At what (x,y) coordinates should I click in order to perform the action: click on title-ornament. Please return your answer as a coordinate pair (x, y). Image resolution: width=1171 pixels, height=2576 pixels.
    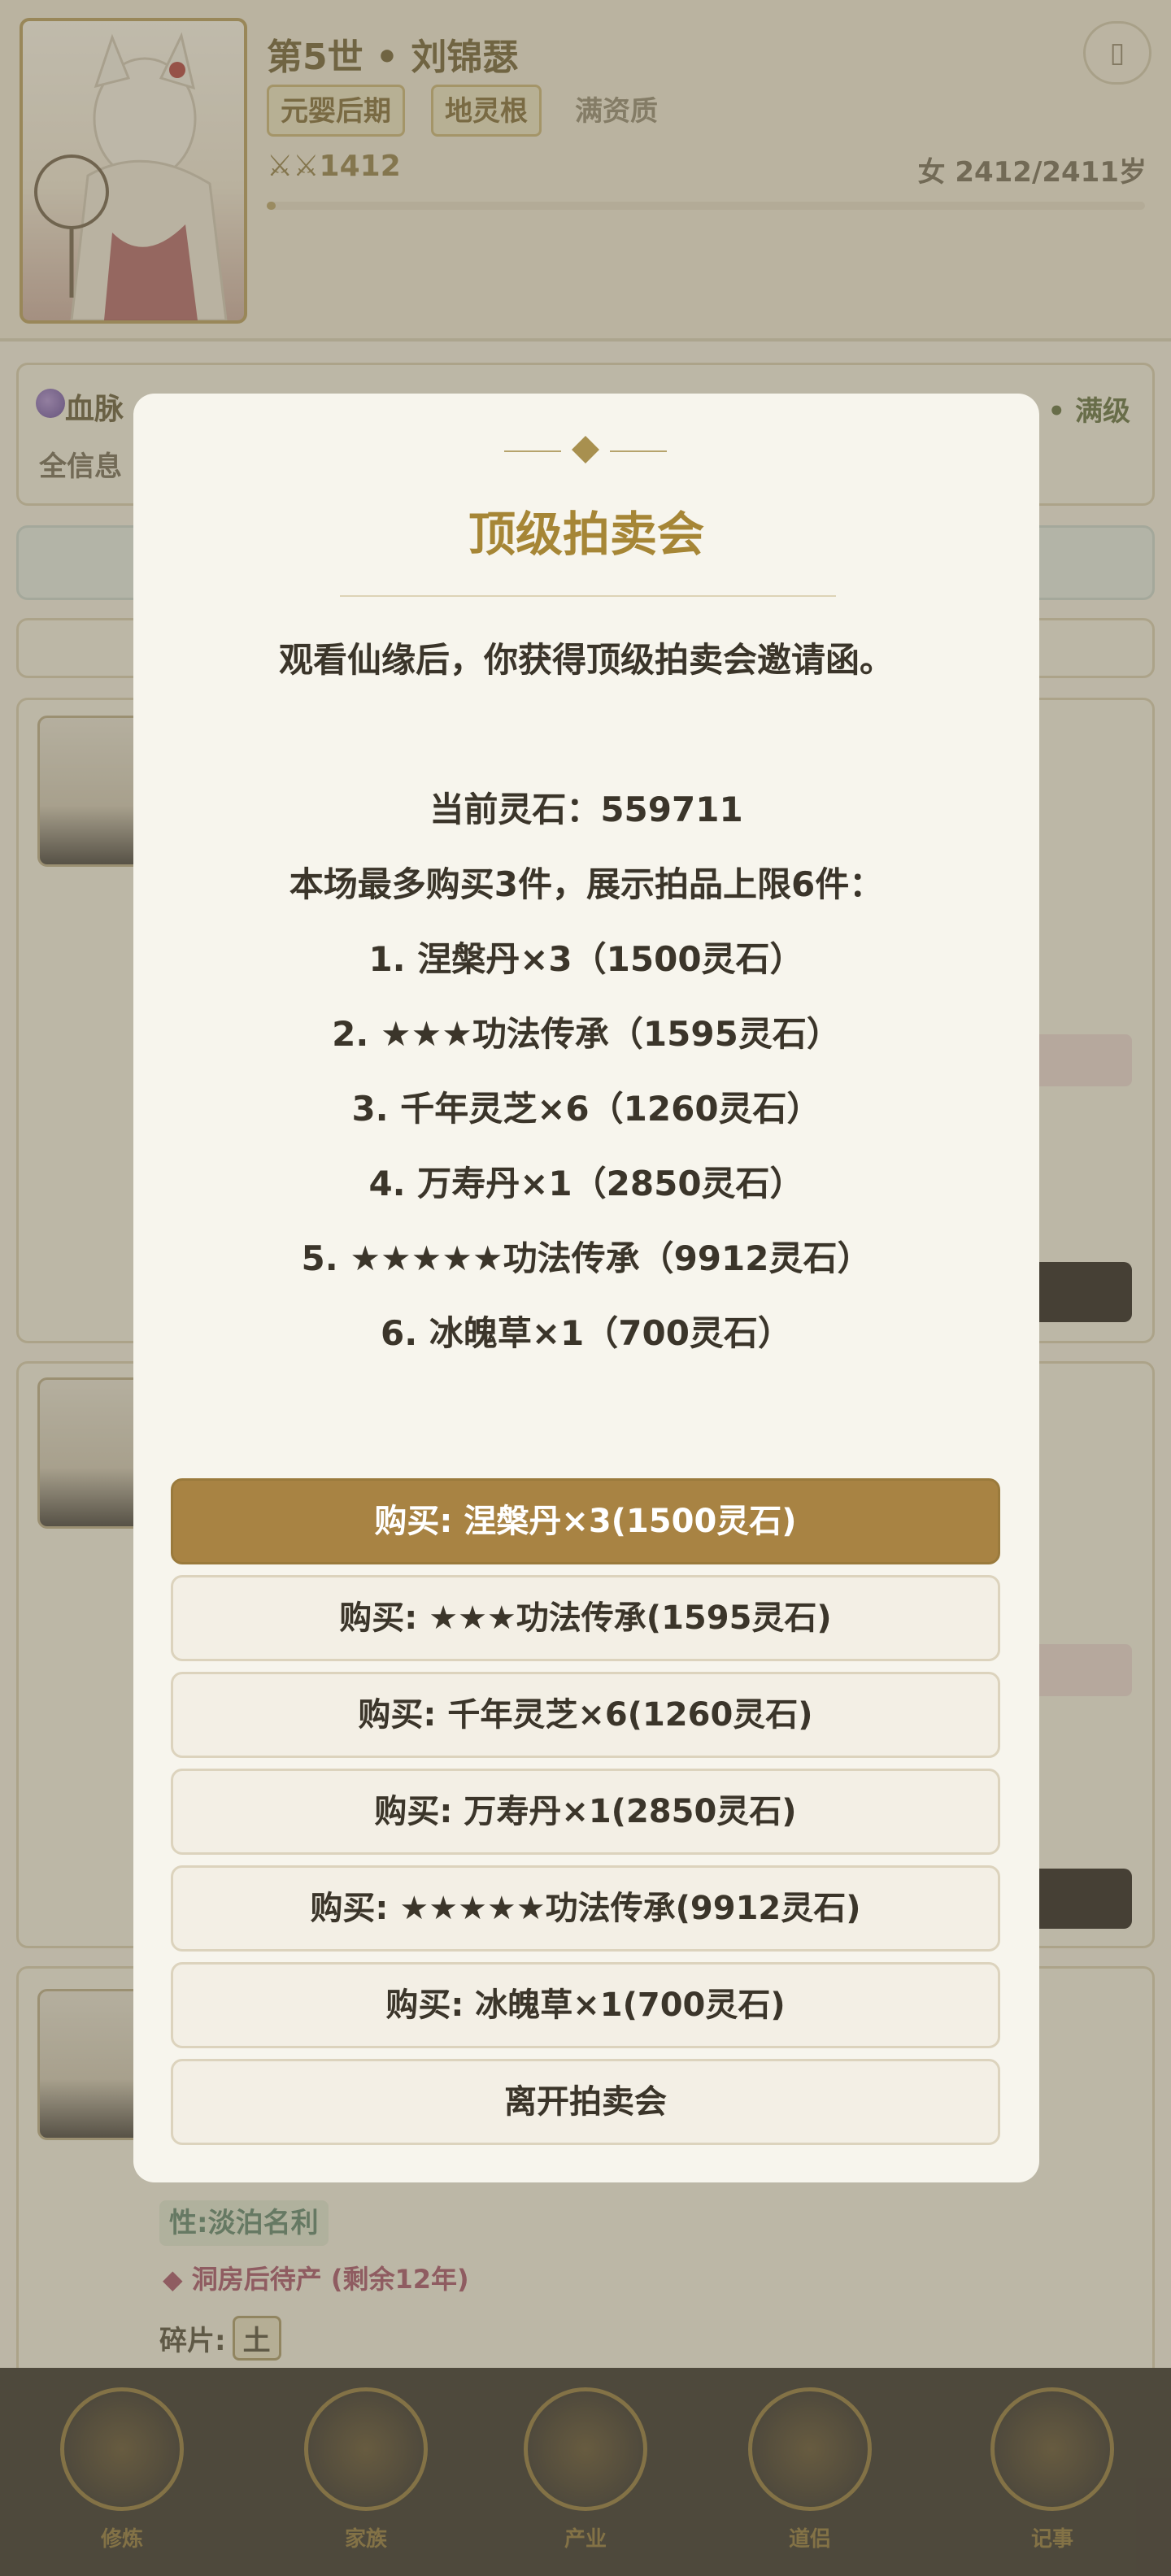
    Looking at the image, I should click on (585, 450).